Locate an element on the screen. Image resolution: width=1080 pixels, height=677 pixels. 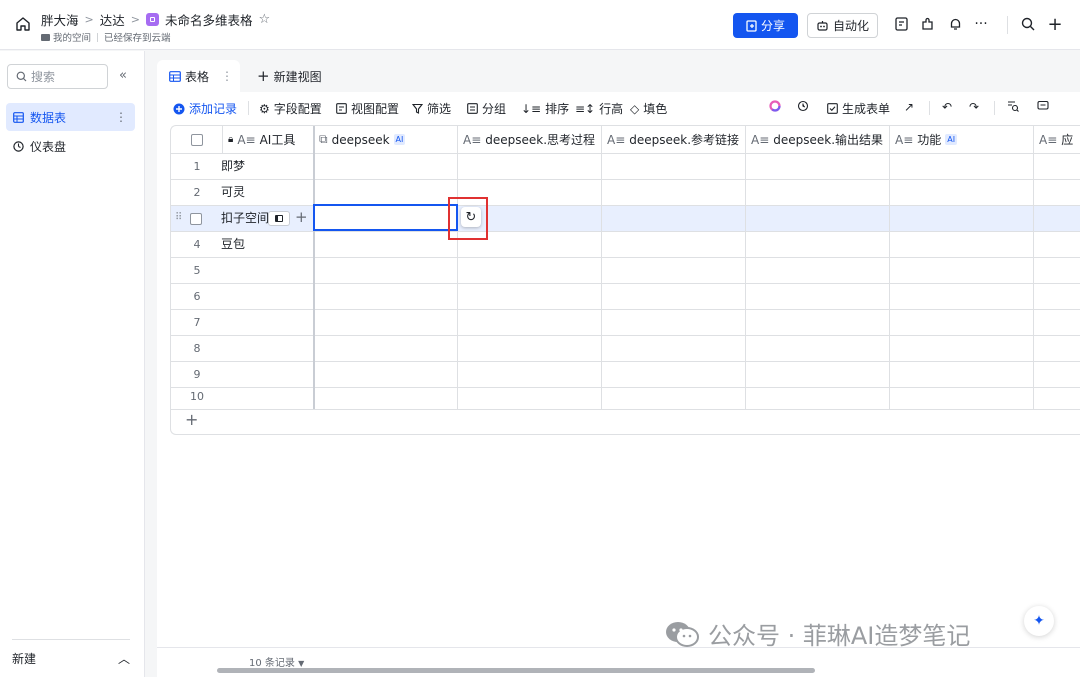
share-button: 分享 is located at coordinates (765, 25).